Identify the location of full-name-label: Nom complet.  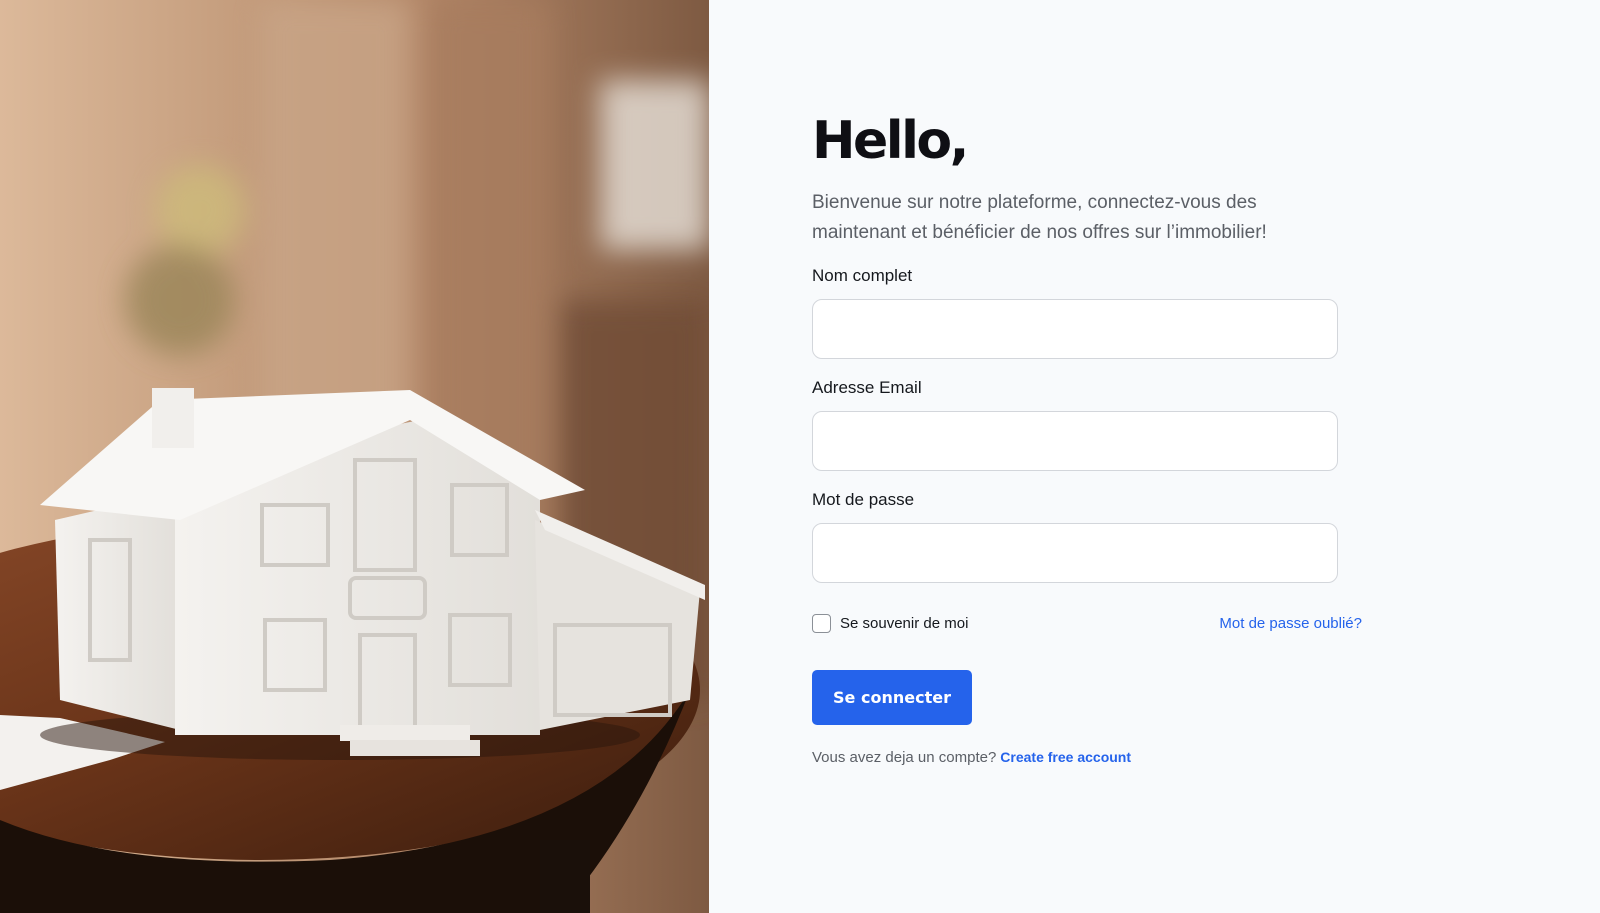
(862, 275).